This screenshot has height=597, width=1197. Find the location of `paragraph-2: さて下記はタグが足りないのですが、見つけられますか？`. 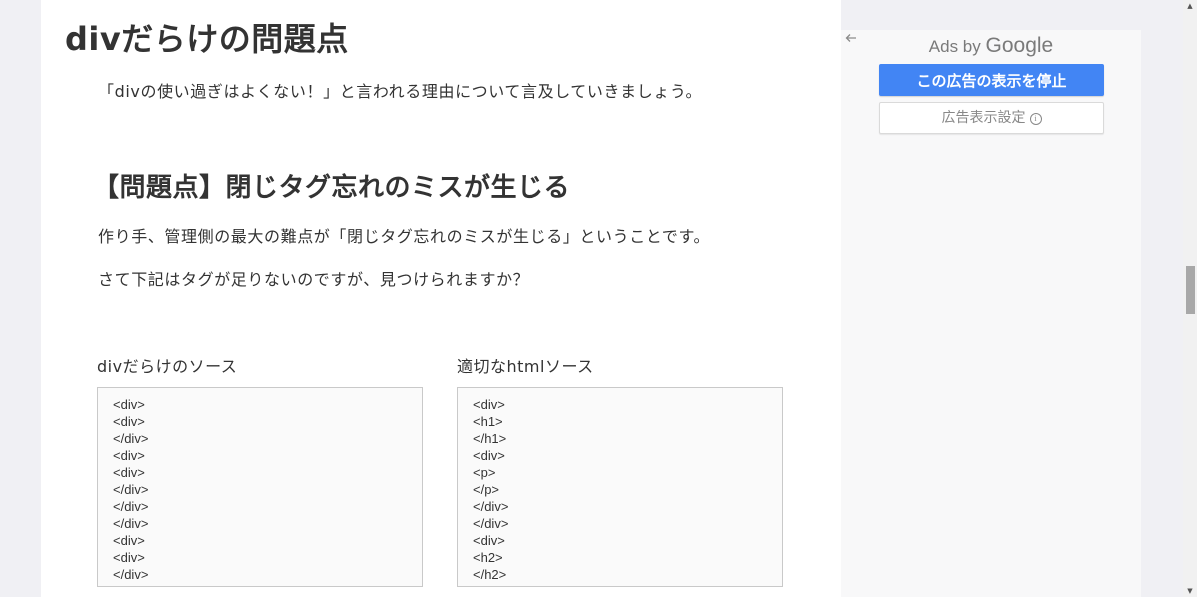

paragraph-2: さて下記はタグが足りないのですが、見つけられますか？ is located at coordinates (314, 279).